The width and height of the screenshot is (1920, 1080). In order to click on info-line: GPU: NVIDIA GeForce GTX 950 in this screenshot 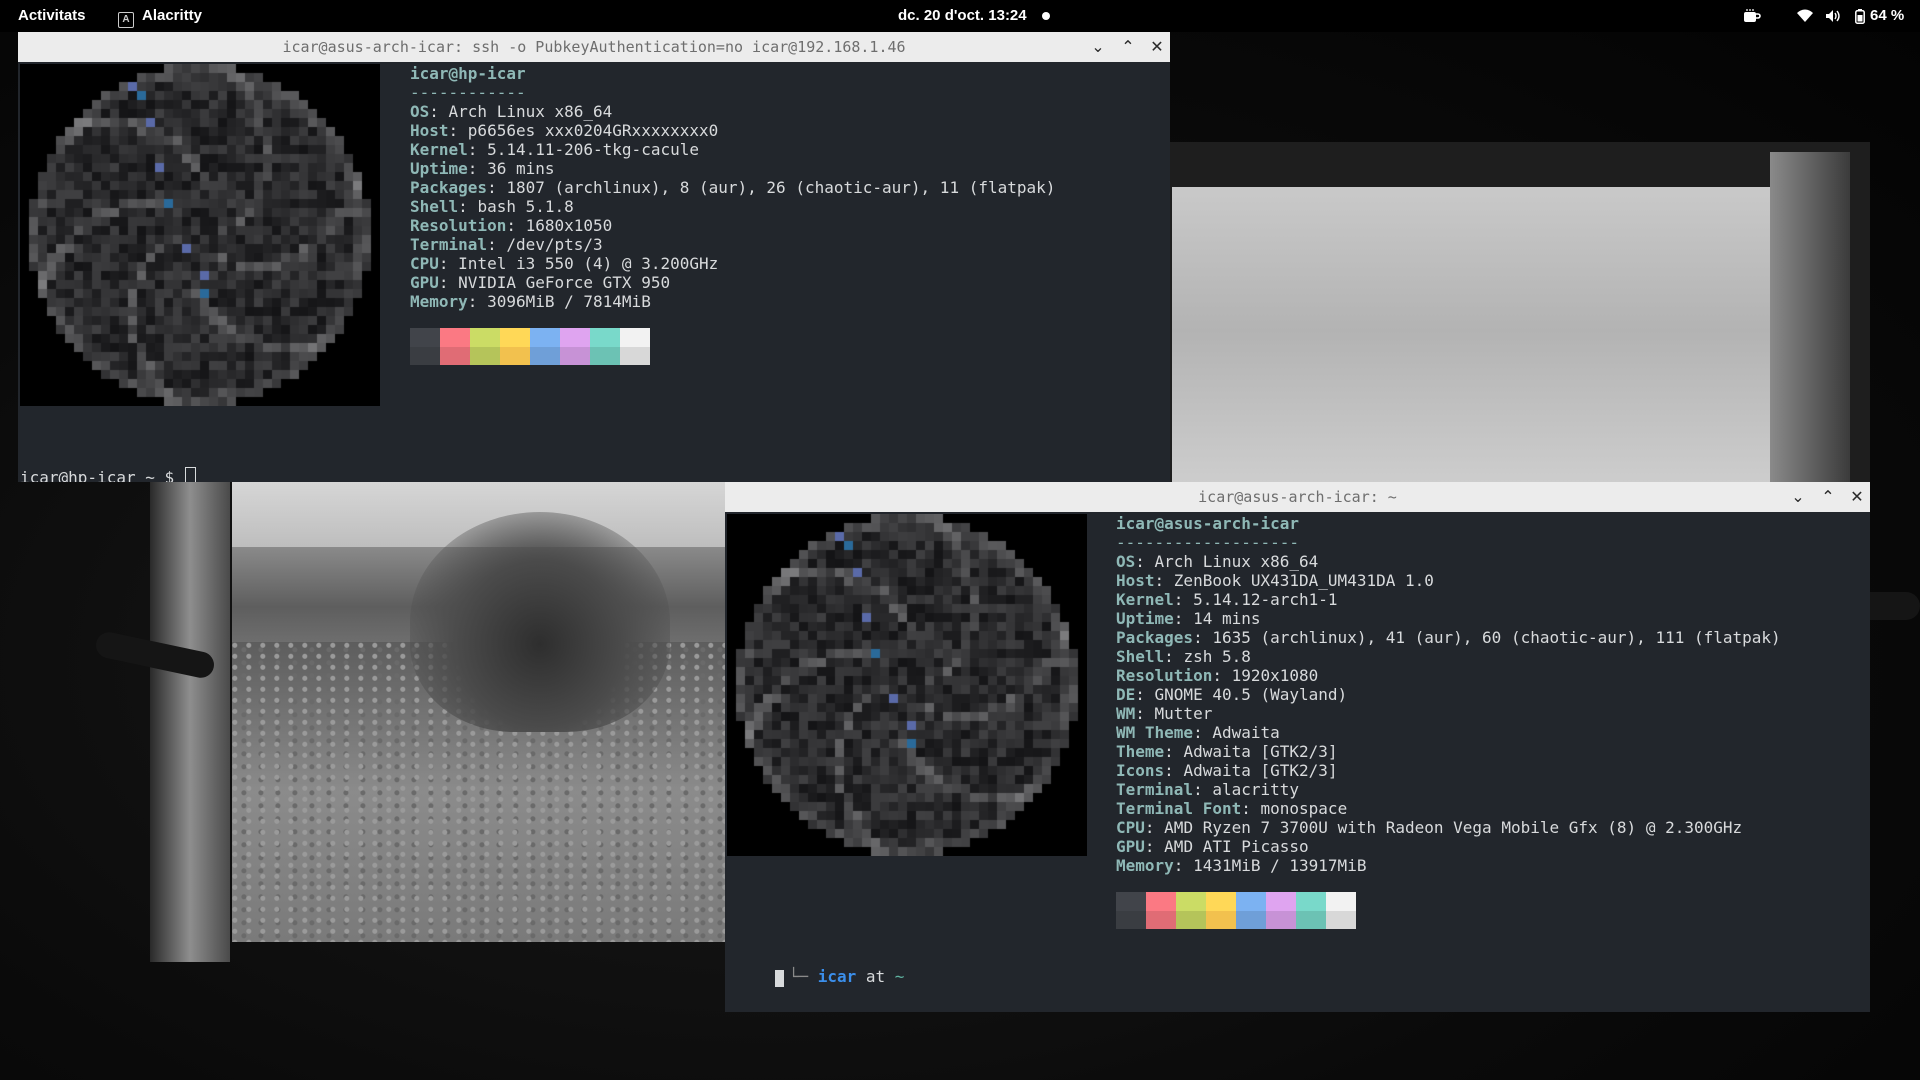, I will do `click(540, 282)`.